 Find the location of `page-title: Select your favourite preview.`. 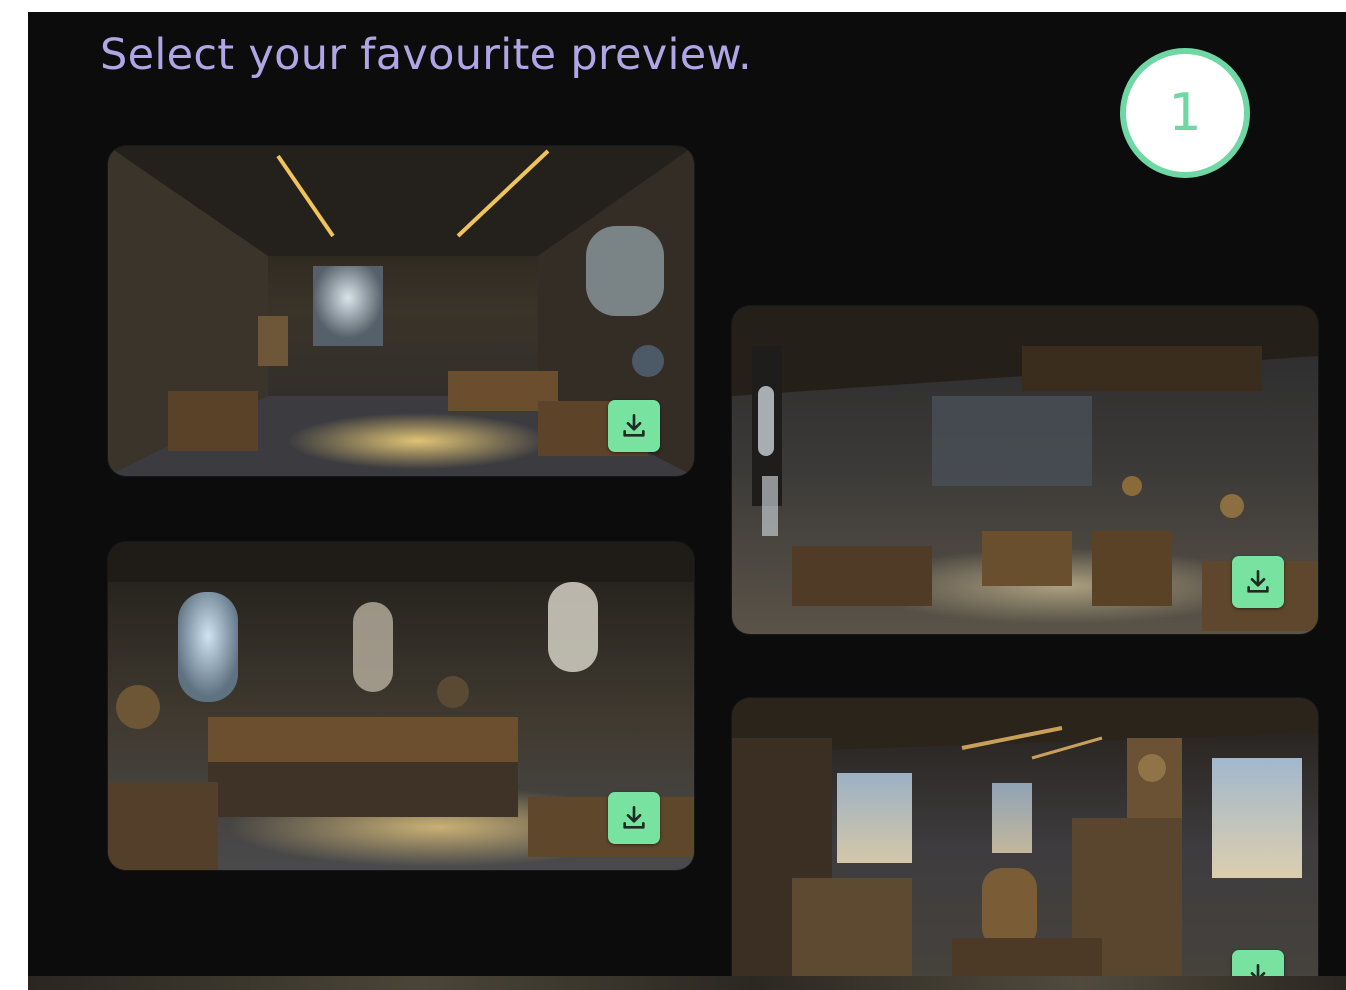

page-title: Select your favourite preview. is located at coordinates (426, 55).